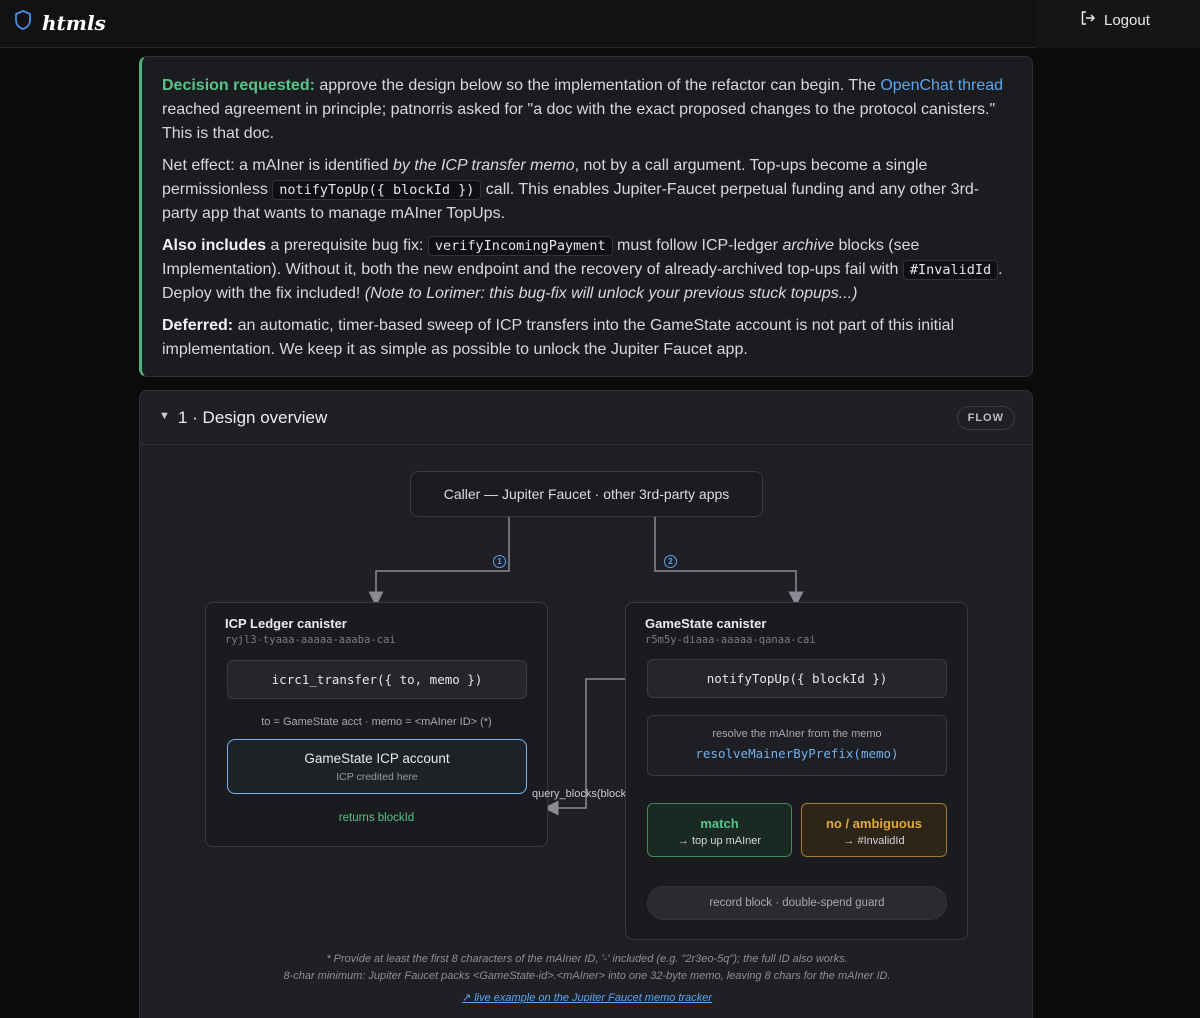 The height and width of the screenshot is (1018, 1200). I want to click on no-match-subtitle: → #InvalidId, so click(874, 841).